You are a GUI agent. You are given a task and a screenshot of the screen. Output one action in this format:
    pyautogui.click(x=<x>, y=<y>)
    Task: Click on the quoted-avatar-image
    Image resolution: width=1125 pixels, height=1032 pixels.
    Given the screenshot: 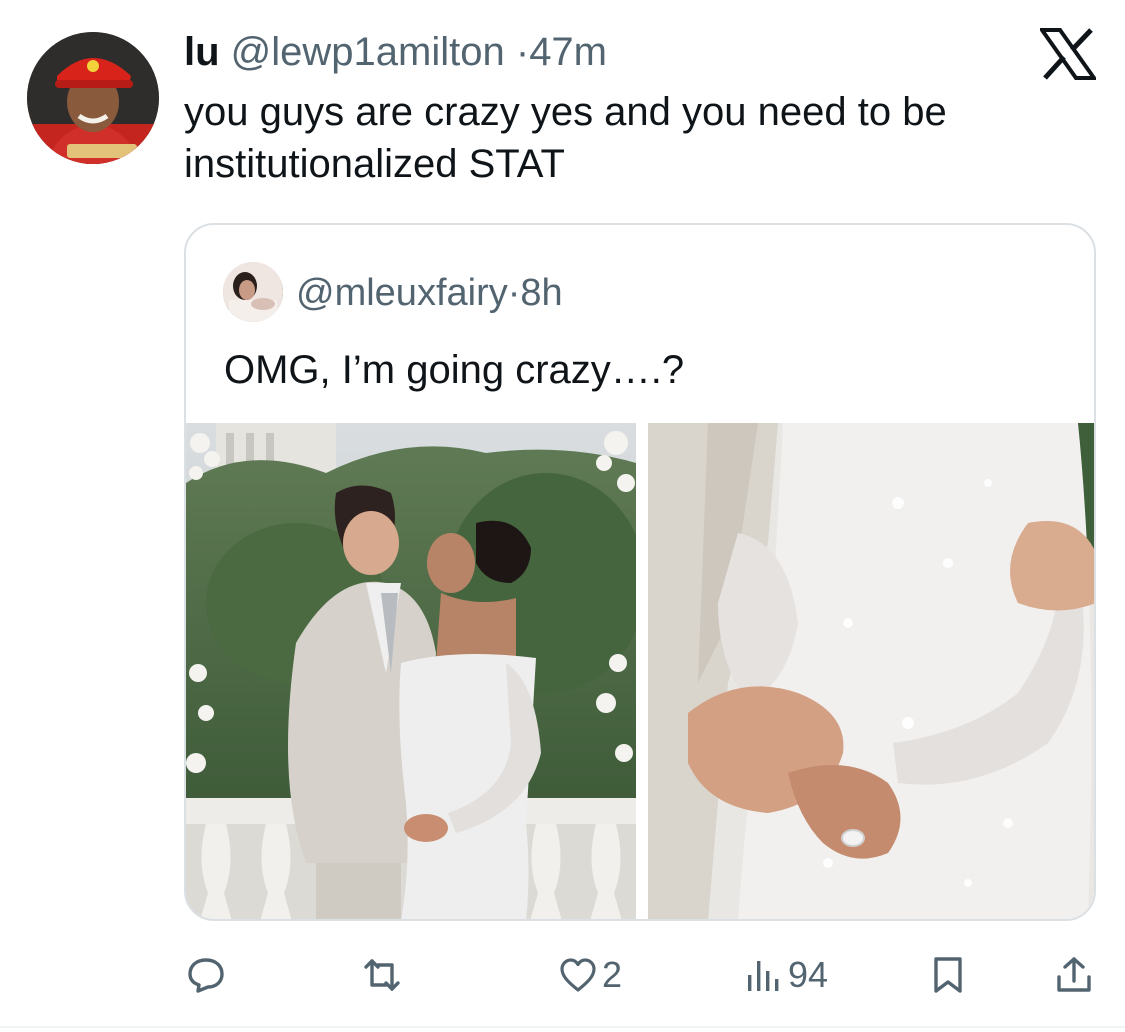 What is the action you would take?
    pyautogui.click(x=253, y=292)
    